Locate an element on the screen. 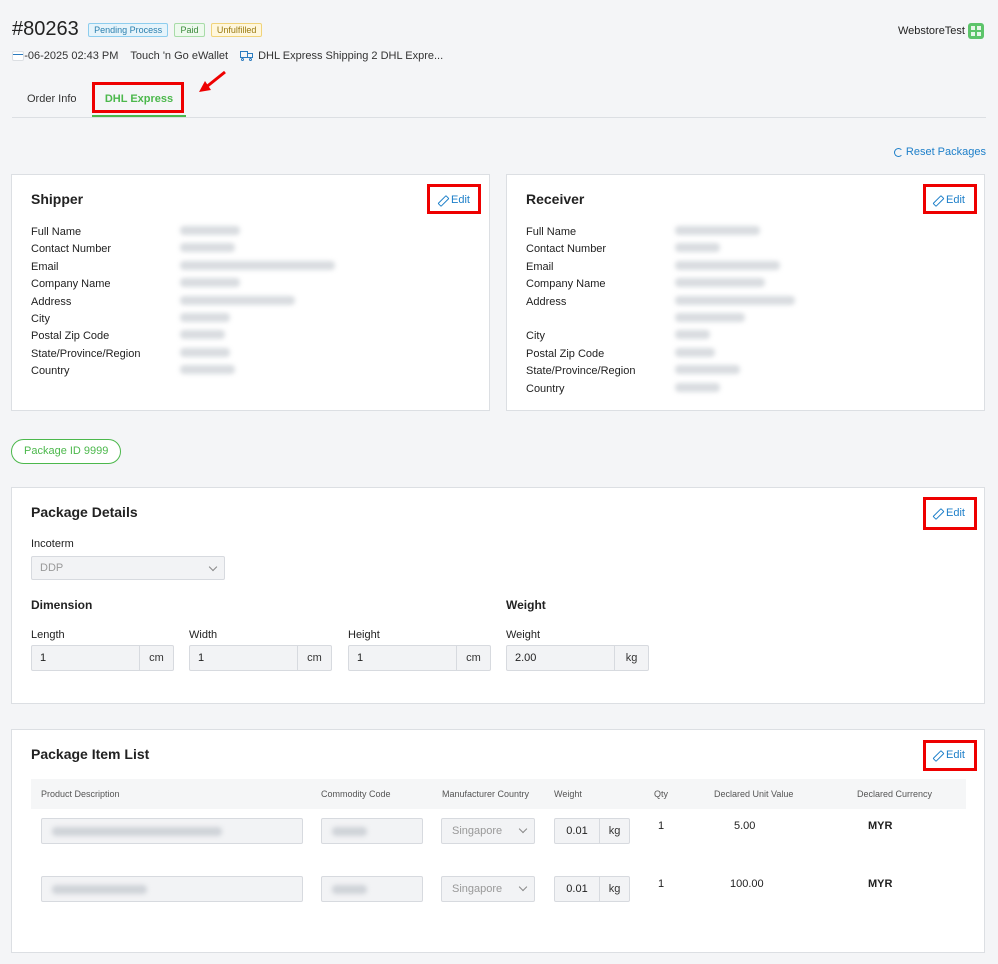 Image resolution: width=998 pixels, height=964 pixels. height-value: 1 is located at coordinates (360, 658).